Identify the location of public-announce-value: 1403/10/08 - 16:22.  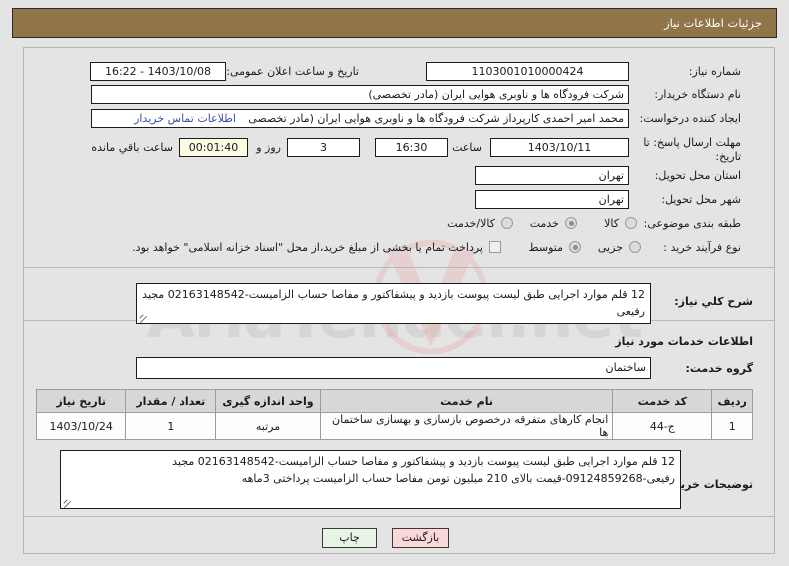
(158, 71).